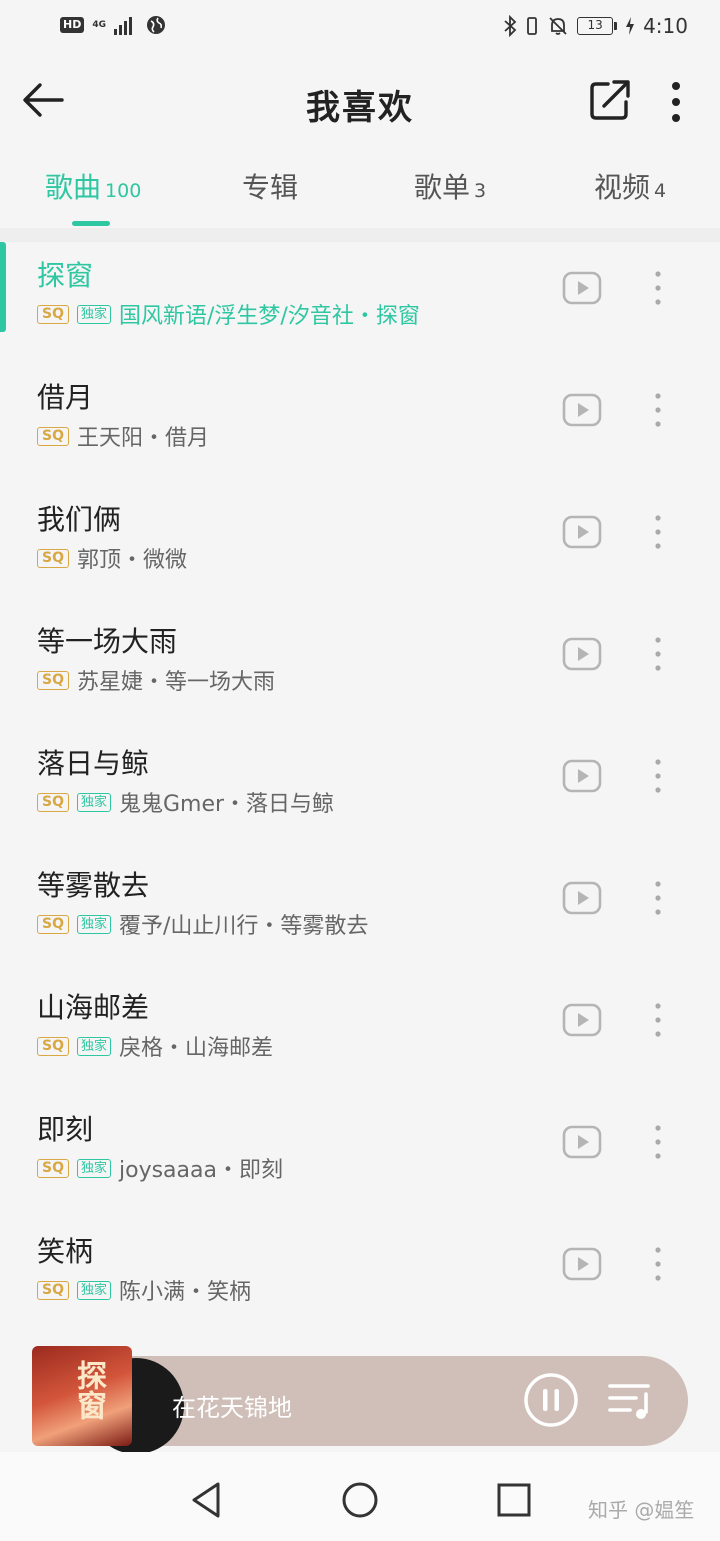  What do you see at coordinates (196, 1048) in the screenshot?
I see `song-artist: 戾格・山海邮差` at bounding box center [196, 1048].